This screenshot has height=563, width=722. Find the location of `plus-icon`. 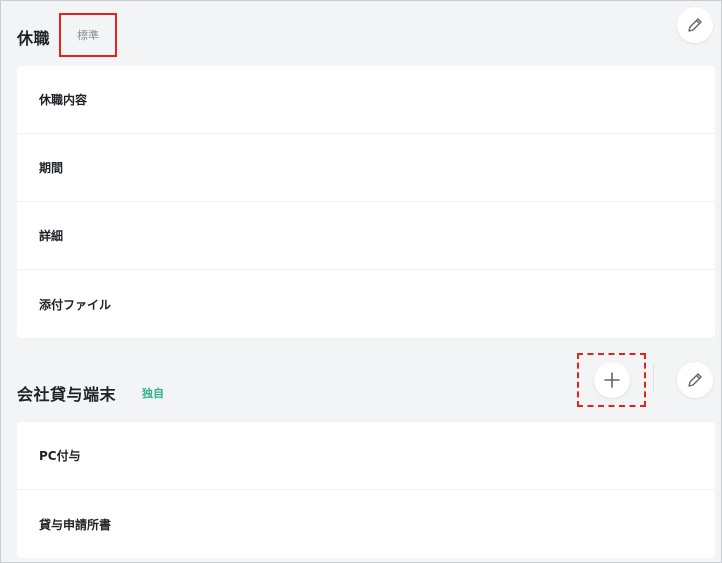

plus-icon is located at coordinates (612, 380).